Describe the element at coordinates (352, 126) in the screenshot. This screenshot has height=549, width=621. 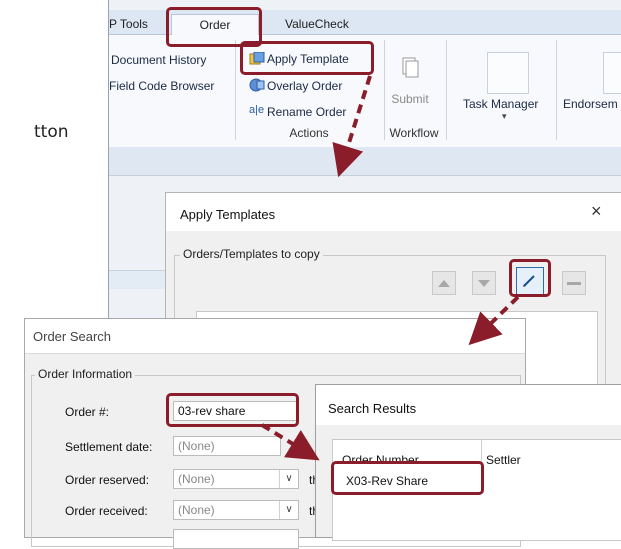
I see `arrow-to-dialog` at that location.